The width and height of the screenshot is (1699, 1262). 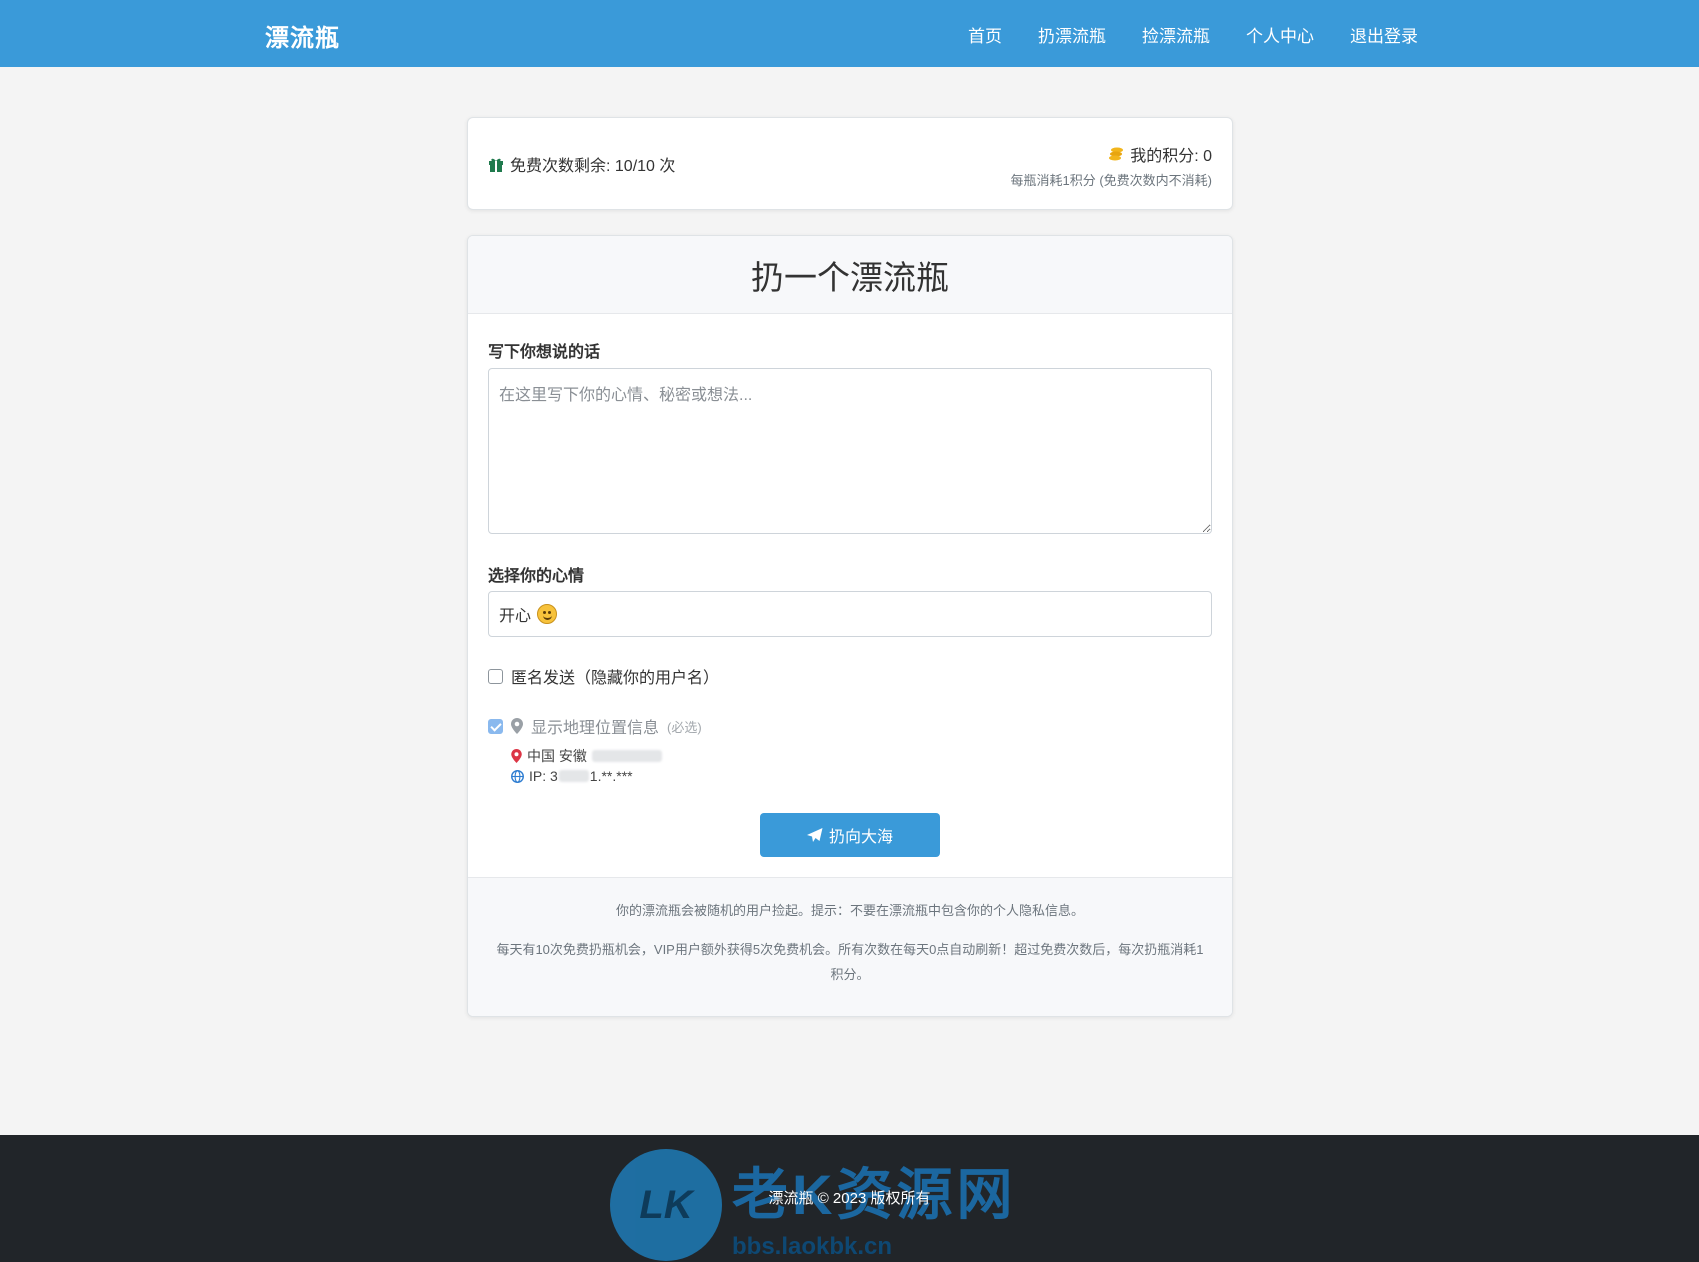 I want to click on watermark-url: bbs.laokbk.cn, so click(x=812, y=1246).